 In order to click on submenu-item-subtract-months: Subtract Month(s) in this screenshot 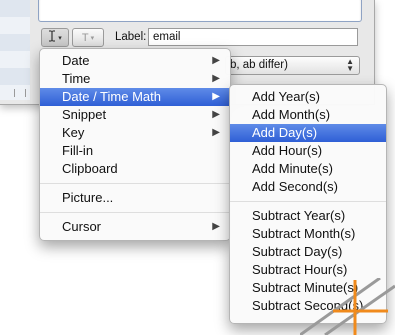, I will do `click(308, 234)`.